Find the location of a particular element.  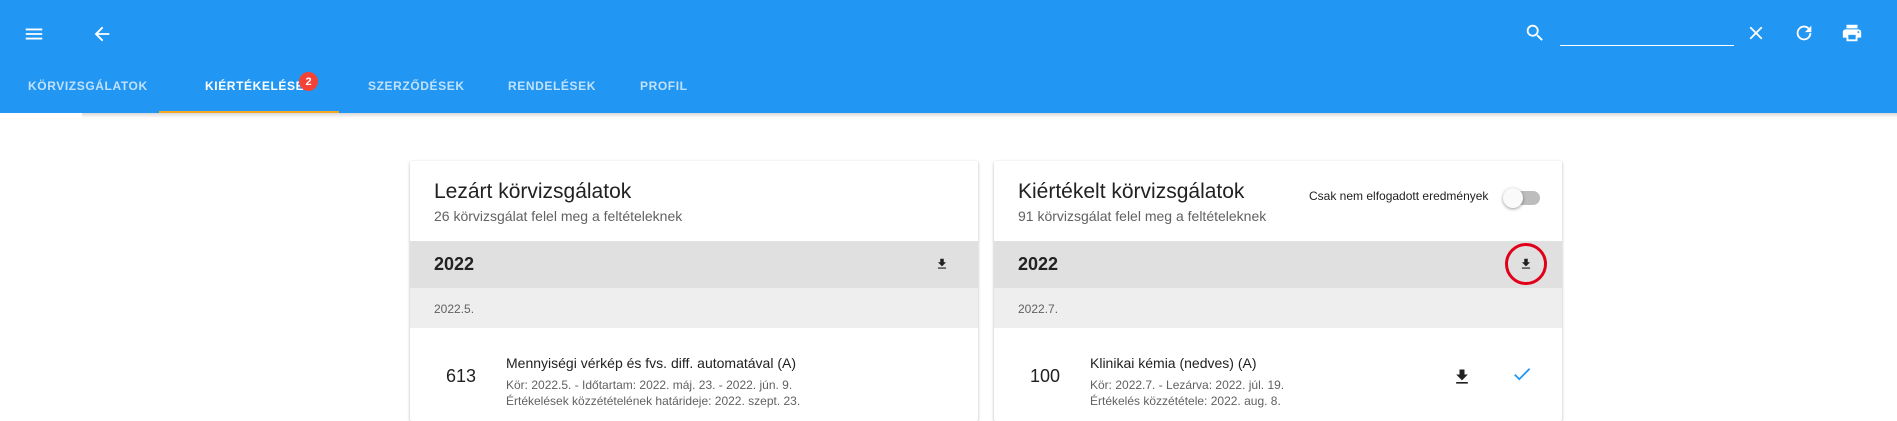

card-title: Kiértékelt körvizsgálatok is located at coordinates (1131, 191).